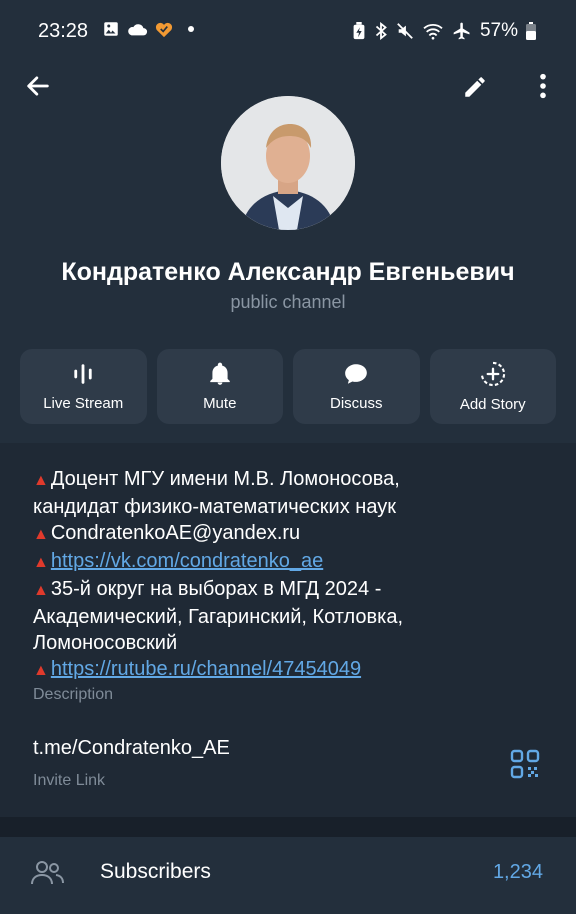 The height and width of the screenshot is (914, 576). I want to click on live-stream-label: Live Stream, so click(83, 403).